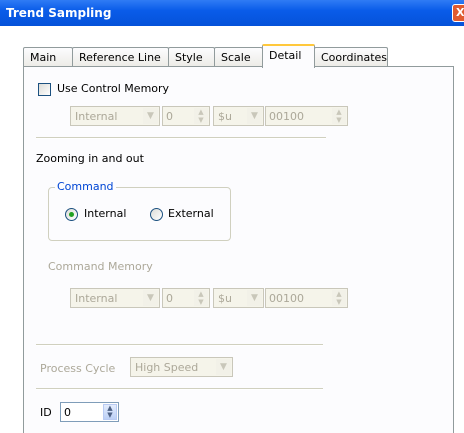  Describe the element at coordinates (113, 88) in the screenshot. I see `use-control-memory-label: Use Control Memory` at that location.